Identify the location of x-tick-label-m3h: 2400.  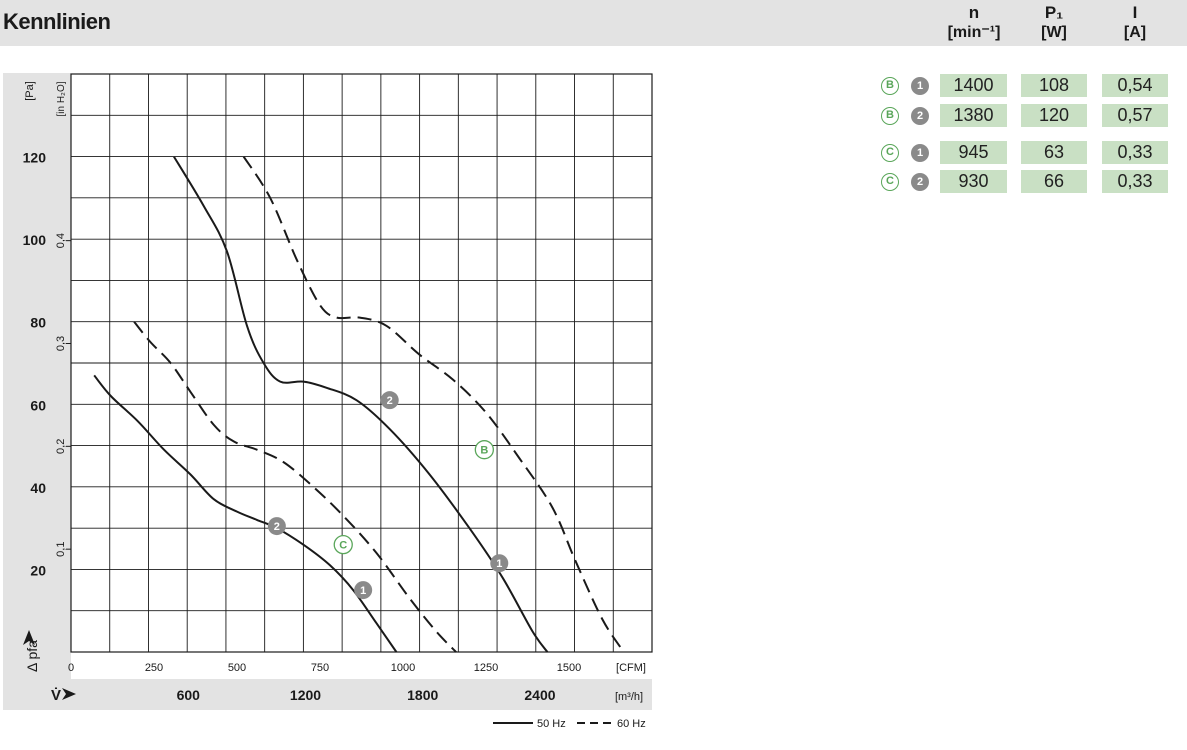
(539, 695).